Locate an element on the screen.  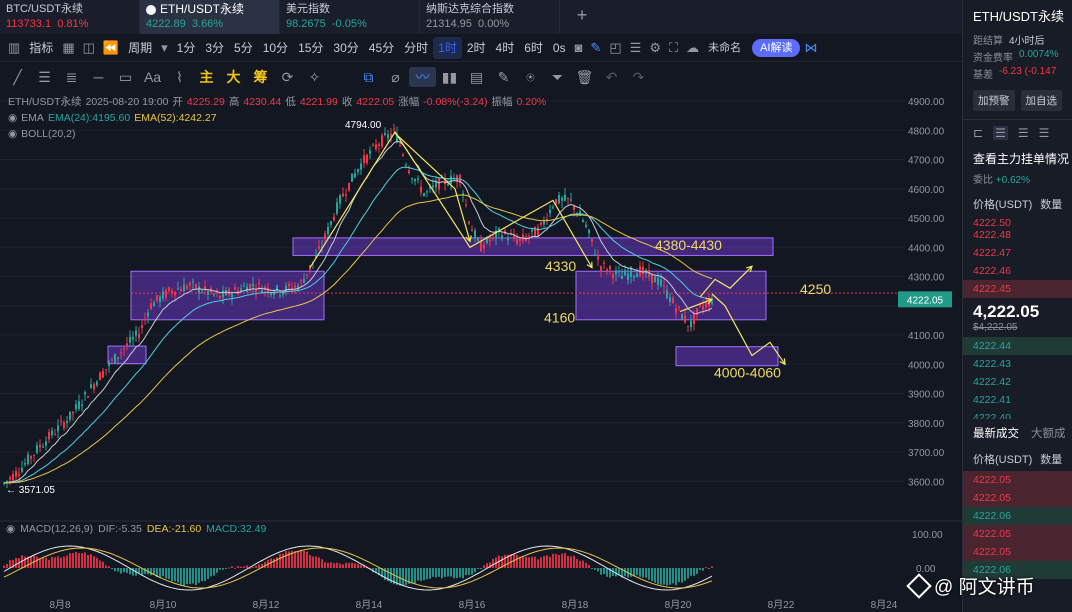
parallel-lines-icon: ☰ is located at coordinates (44, 77).